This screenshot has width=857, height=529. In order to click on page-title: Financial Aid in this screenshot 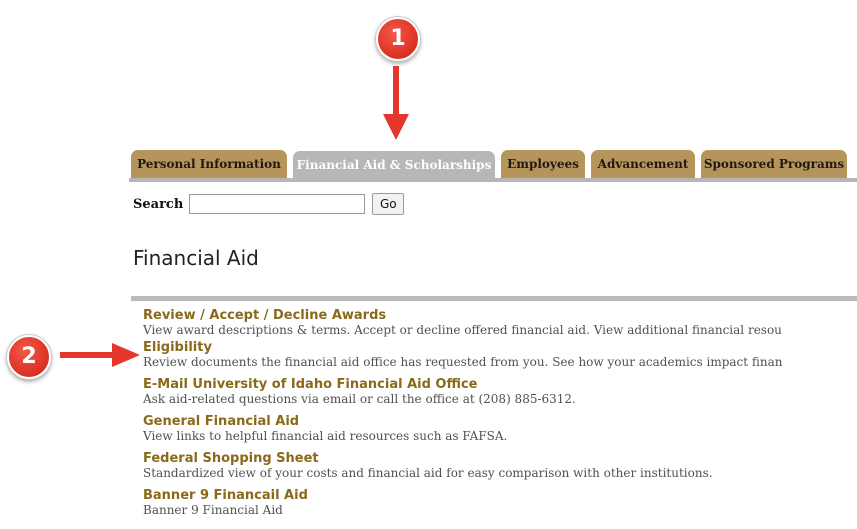, I will do `click(196, 258)`.